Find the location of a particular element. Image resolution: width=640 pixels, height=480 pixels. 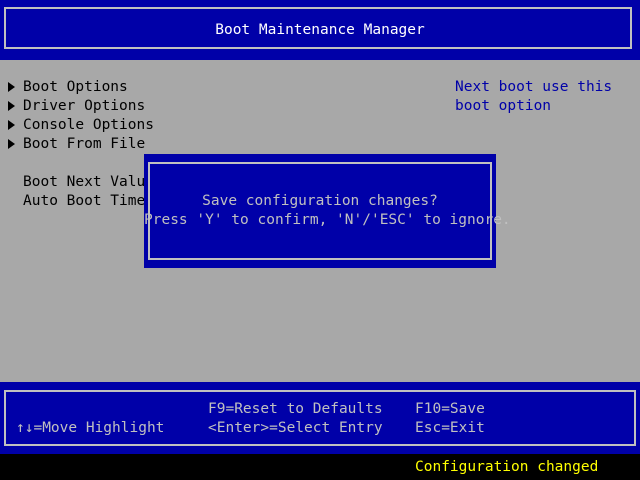

menu-item-label: Boot From File is located at coordinates (84, 144).